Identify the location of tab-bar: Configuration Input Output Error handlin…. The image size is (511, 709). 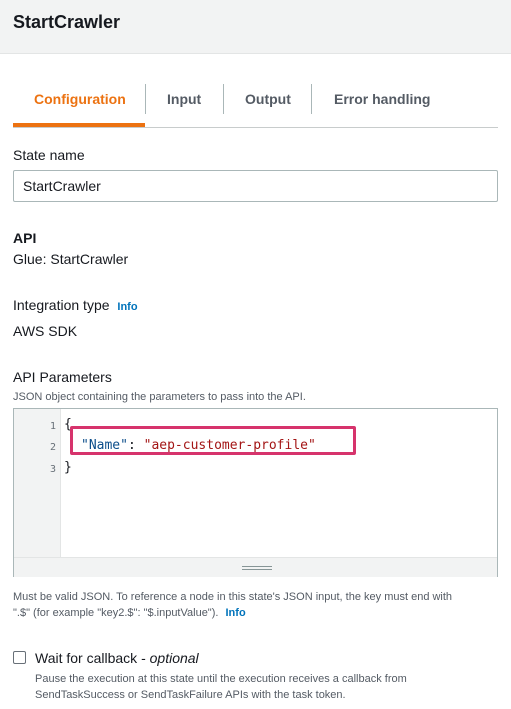
(255, 103).